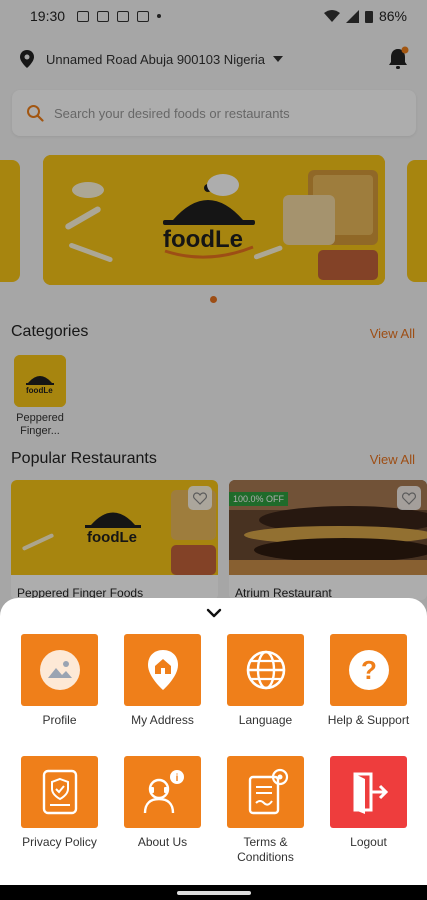  What do you see at coordinates (162, 842) in the screenshot?
I see `menu-label: About Us` at bounding box center [162, 842].